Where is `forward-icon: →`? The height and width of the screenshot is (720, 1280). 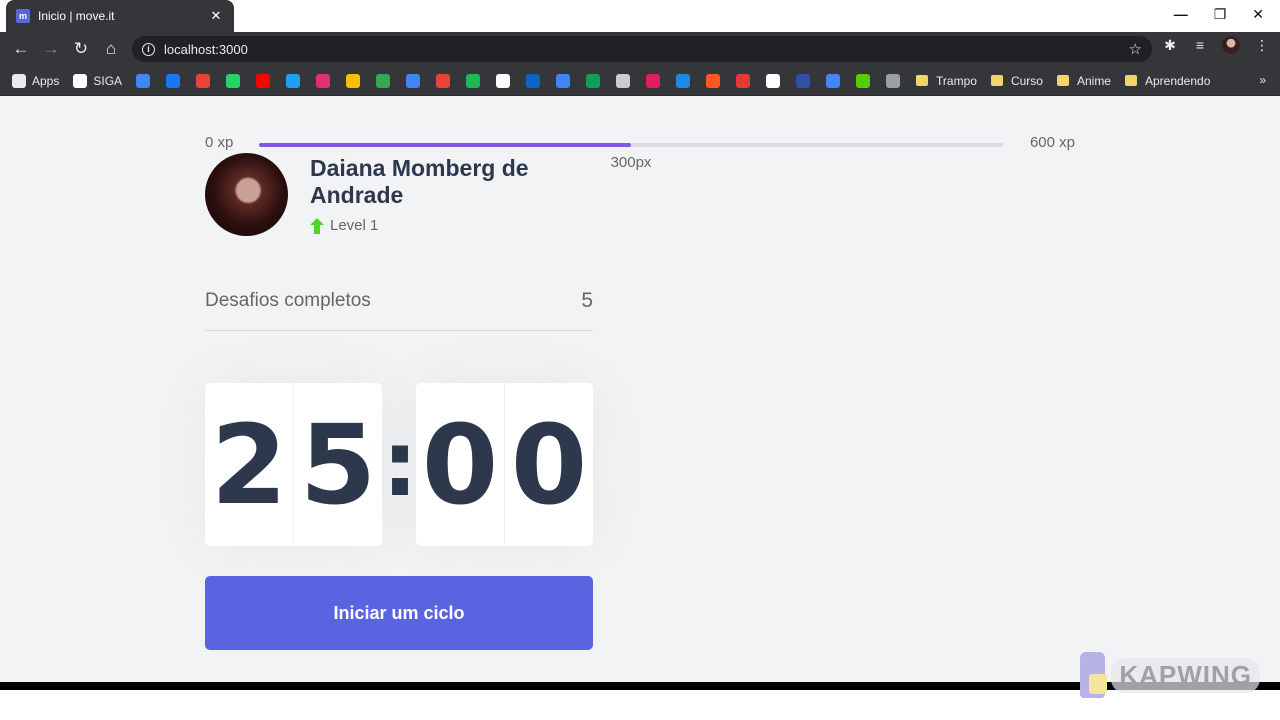
forward-icon: → is located at coordinates (51, 49).